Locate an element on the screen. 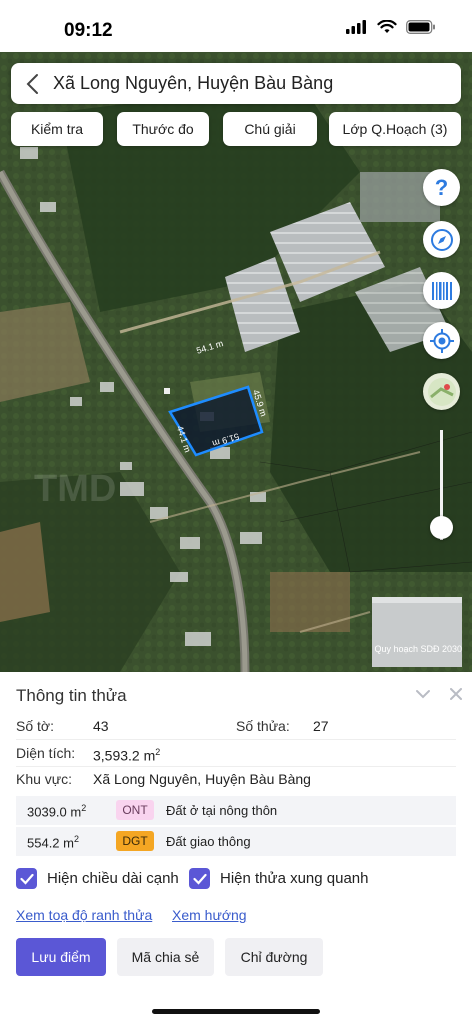 The height and width of the screenshot is (1024, 472). compass-icon is located at coordinates (441, 239).